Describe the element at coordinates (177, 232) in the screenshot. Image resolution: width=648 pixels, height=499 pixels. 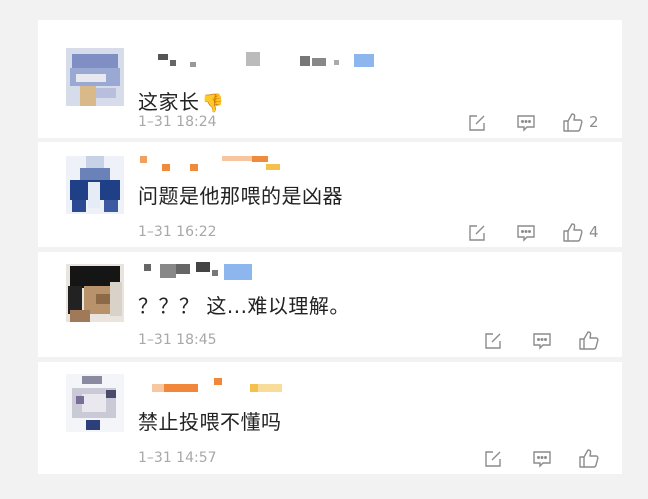
I see `timestamp: 1–31 16:22` at that location.